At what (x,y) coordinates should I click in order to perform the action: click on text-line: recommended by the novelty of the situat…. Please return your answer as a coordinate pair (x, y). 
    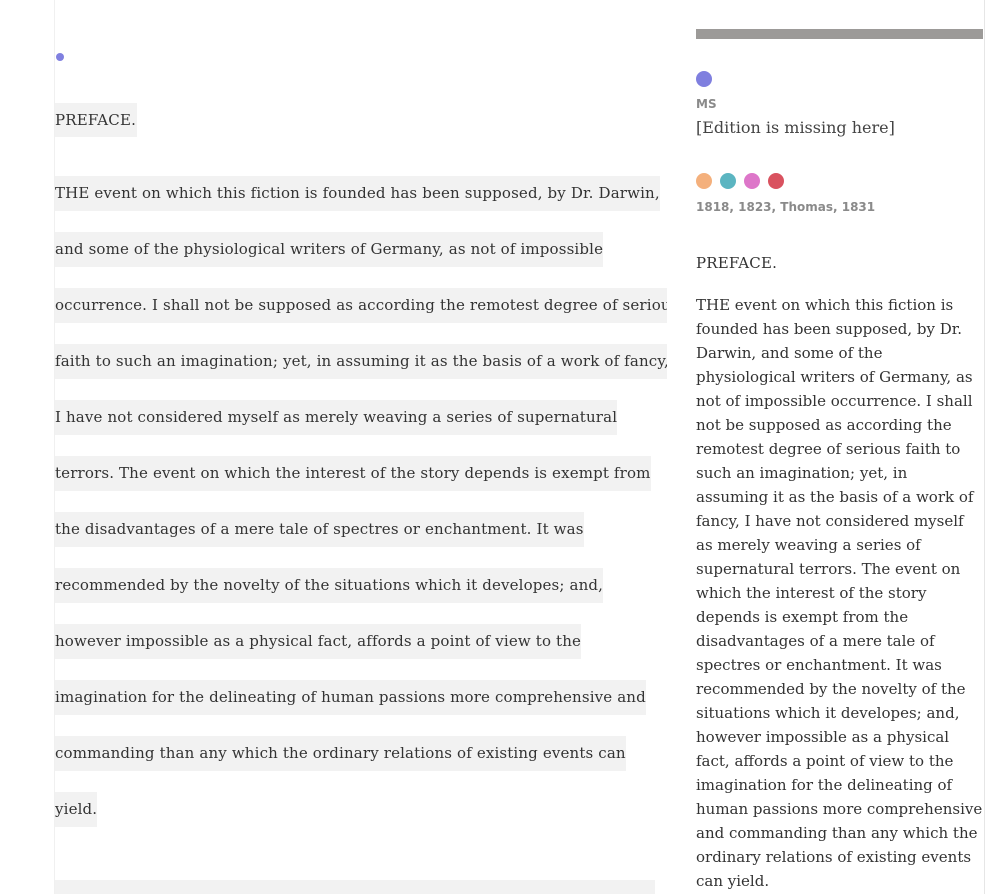
    Looking at the image, I should click on (361, 585).